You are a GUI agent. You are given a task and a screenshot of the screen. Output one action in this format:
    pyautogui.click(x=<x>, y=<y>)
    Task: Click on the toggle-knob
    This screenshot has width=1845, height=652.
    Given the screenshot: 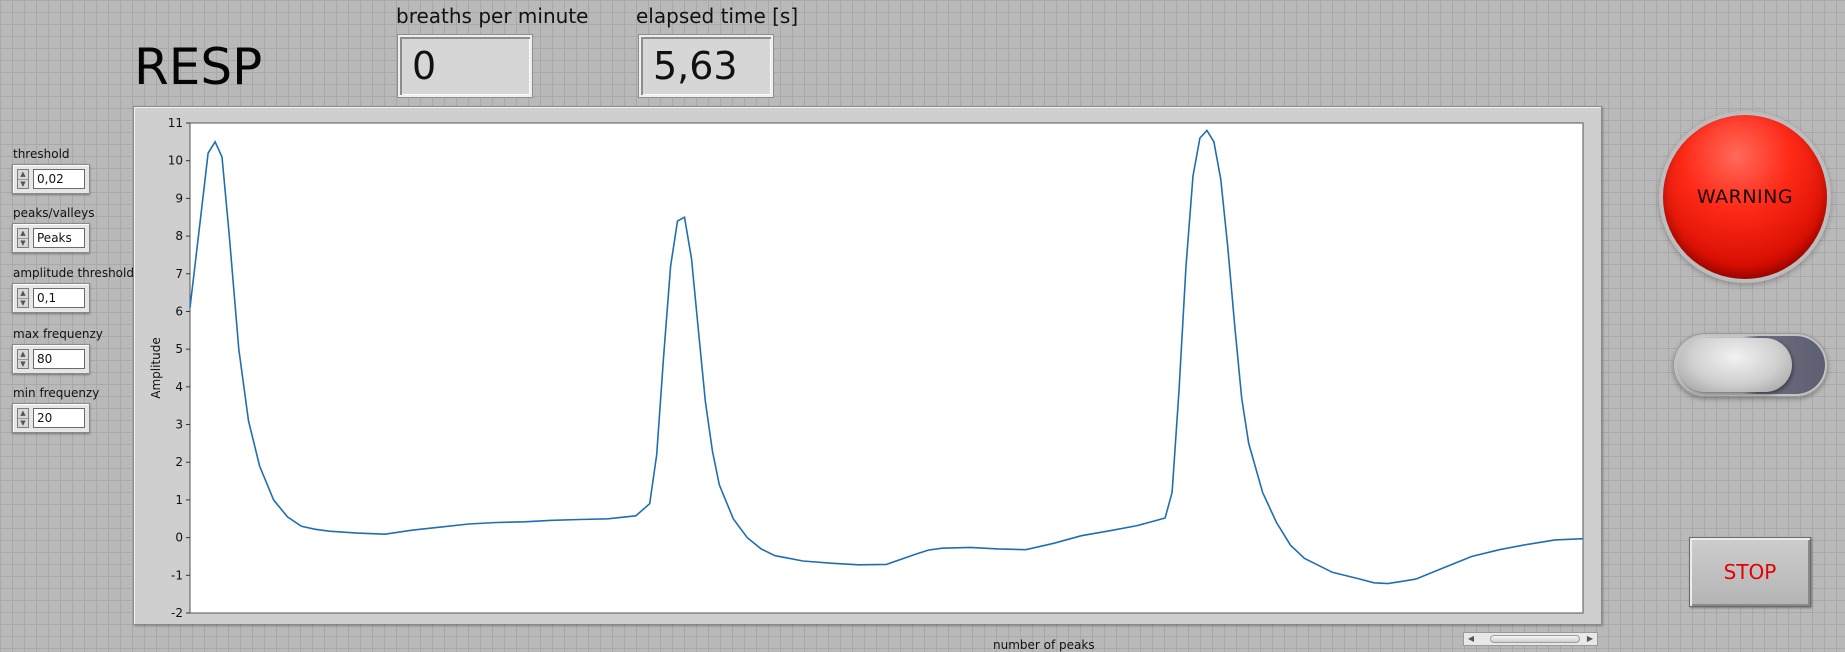 What is the action you would take?
    pyautogui.click(x=1735, y=365)
    